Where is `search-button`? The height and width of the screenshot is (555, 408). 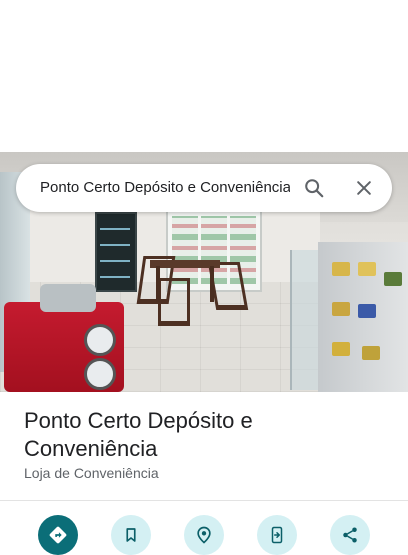
search-button is located at coordinates (314, 188).